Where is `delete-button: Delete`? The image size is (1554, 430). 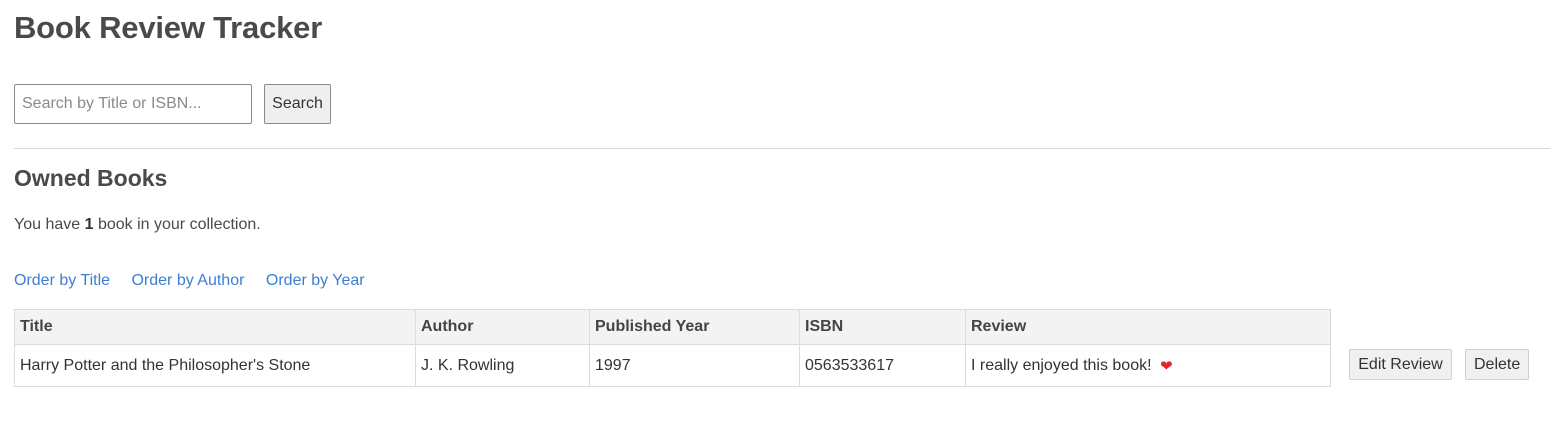 delete-button: Delete is located at coordinates (1497, 364).